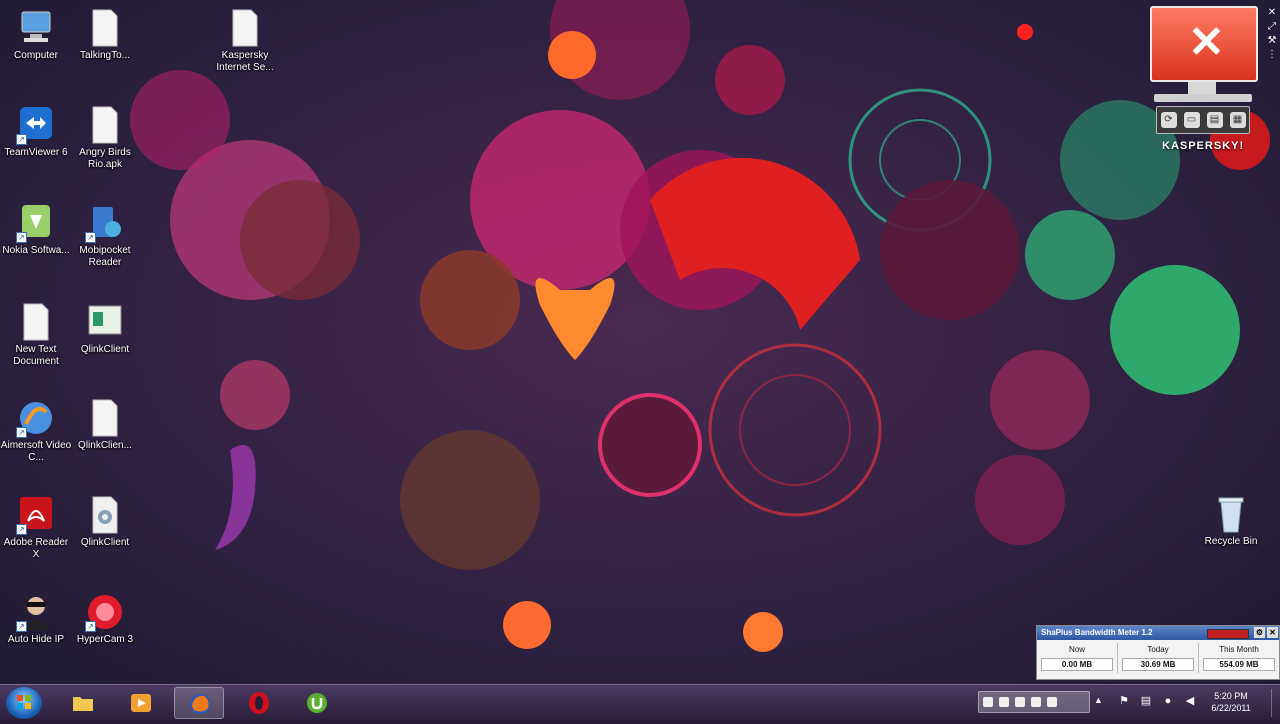 Image resolution: width=1280 pixels, height=724 pixels. Describe the element at coordinates (105, 223) in the screenshot. I see `mobipocket-icon: ↗` at that location.